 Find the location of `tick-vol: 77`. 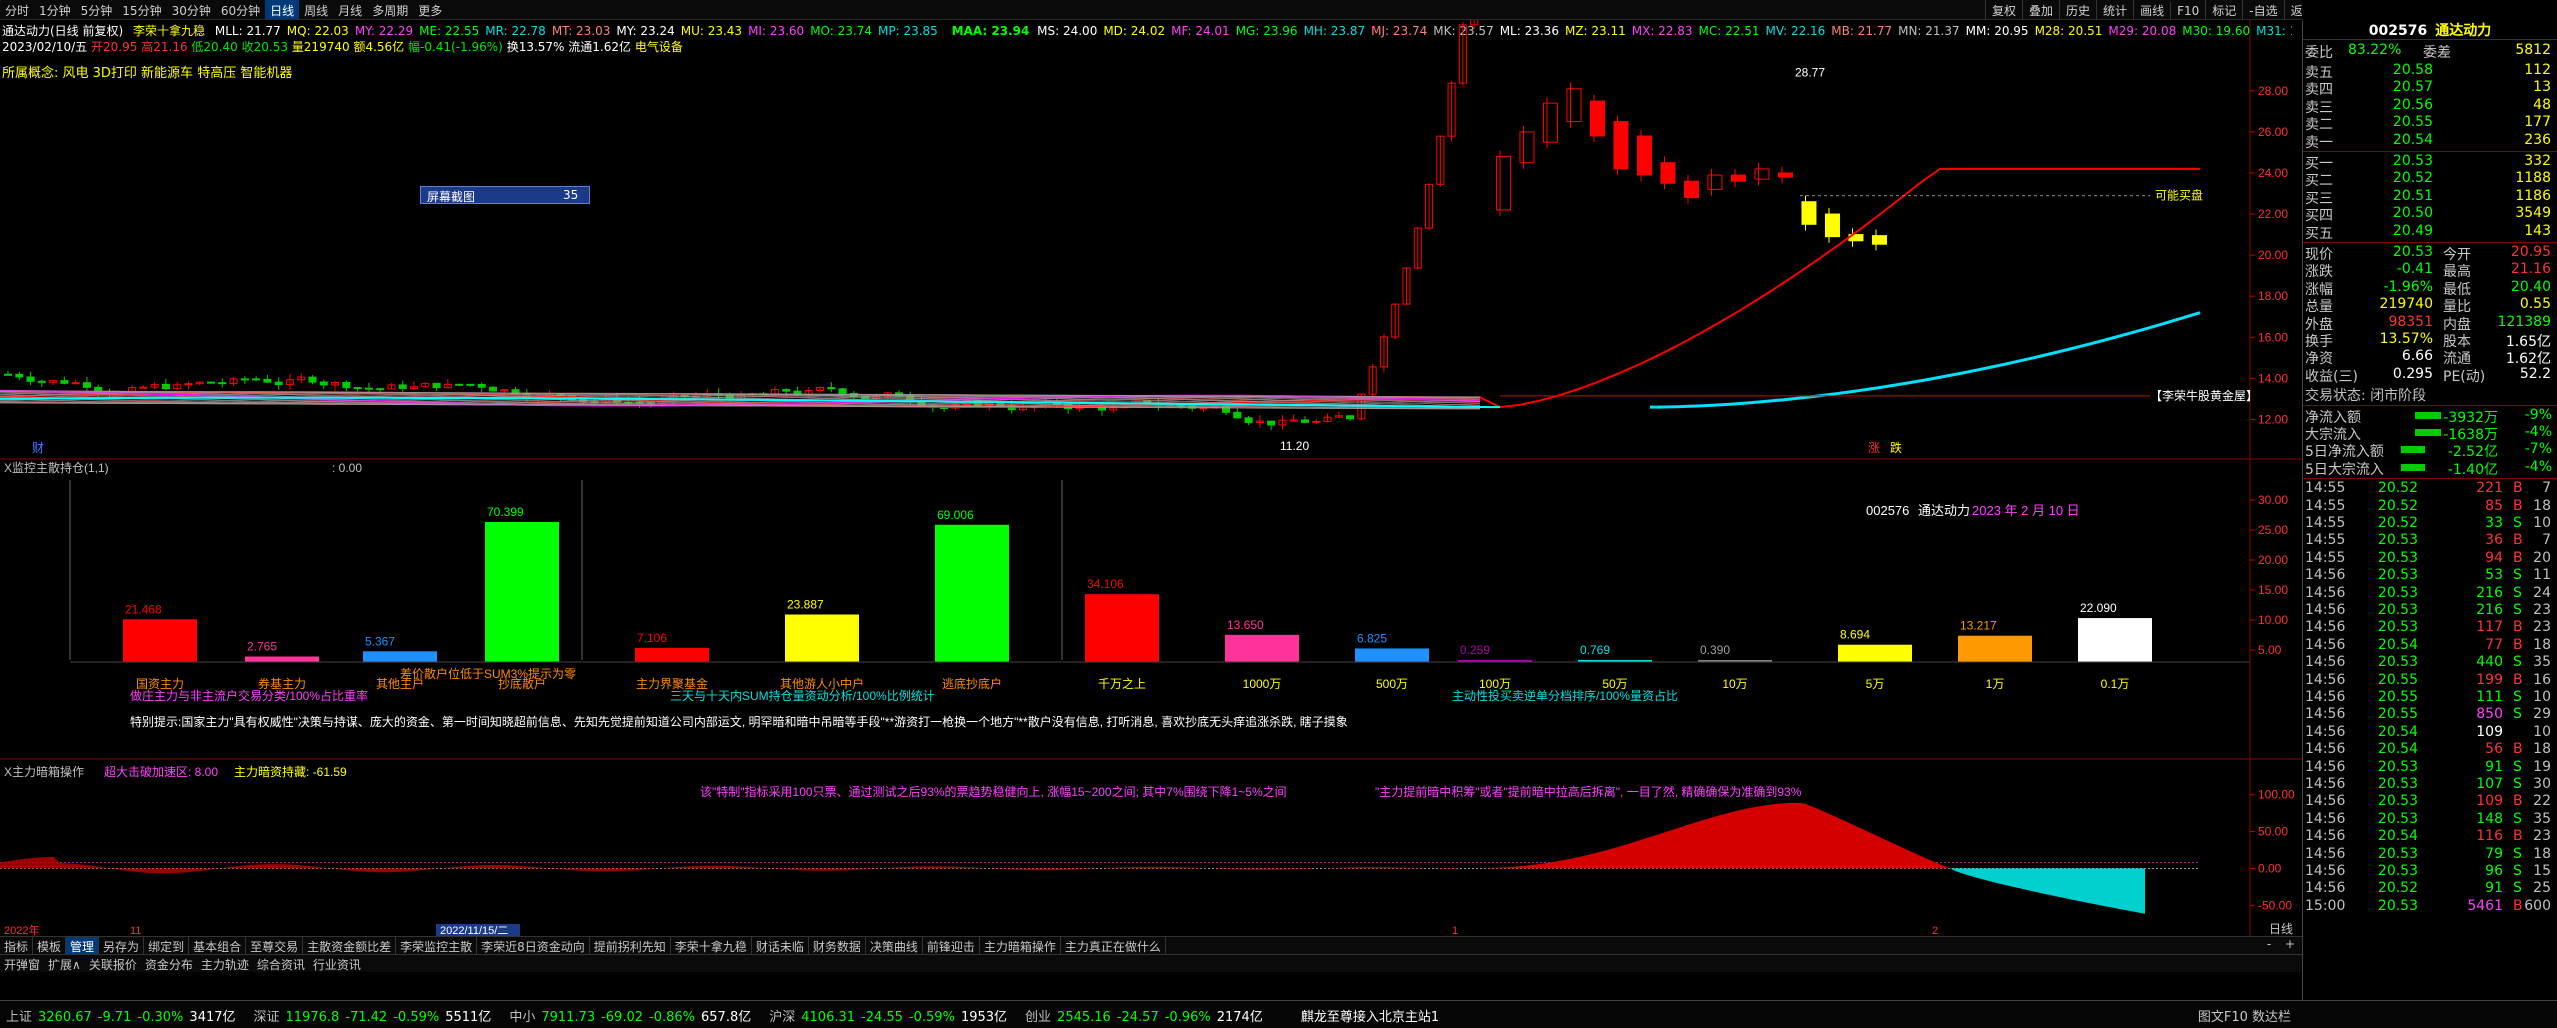

tick-vol: 77 is located at coordinates (2494, 644).